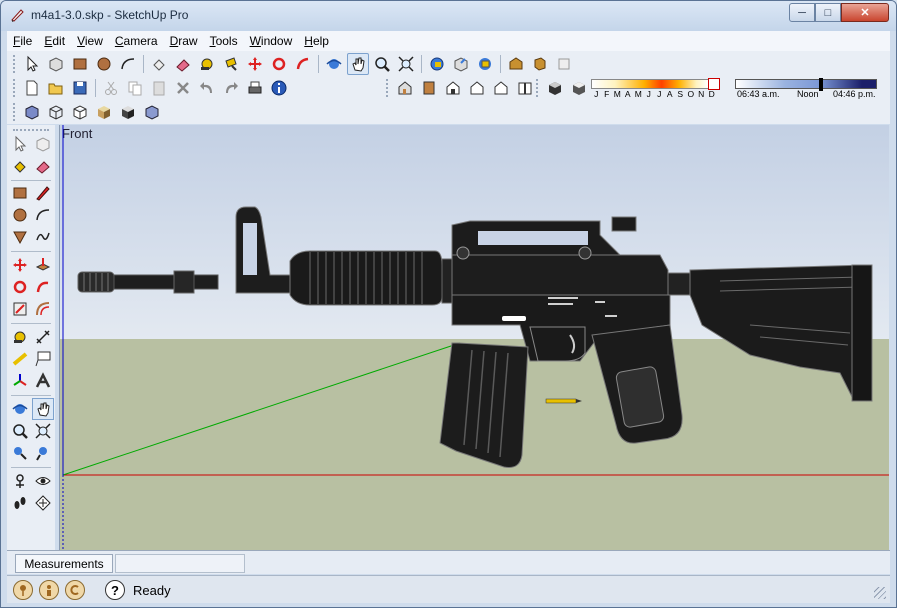  What do you see at coordinates (516, 64) in the screenshot?
I see `extension-warehouse-button` at bounding box center [516, 64].